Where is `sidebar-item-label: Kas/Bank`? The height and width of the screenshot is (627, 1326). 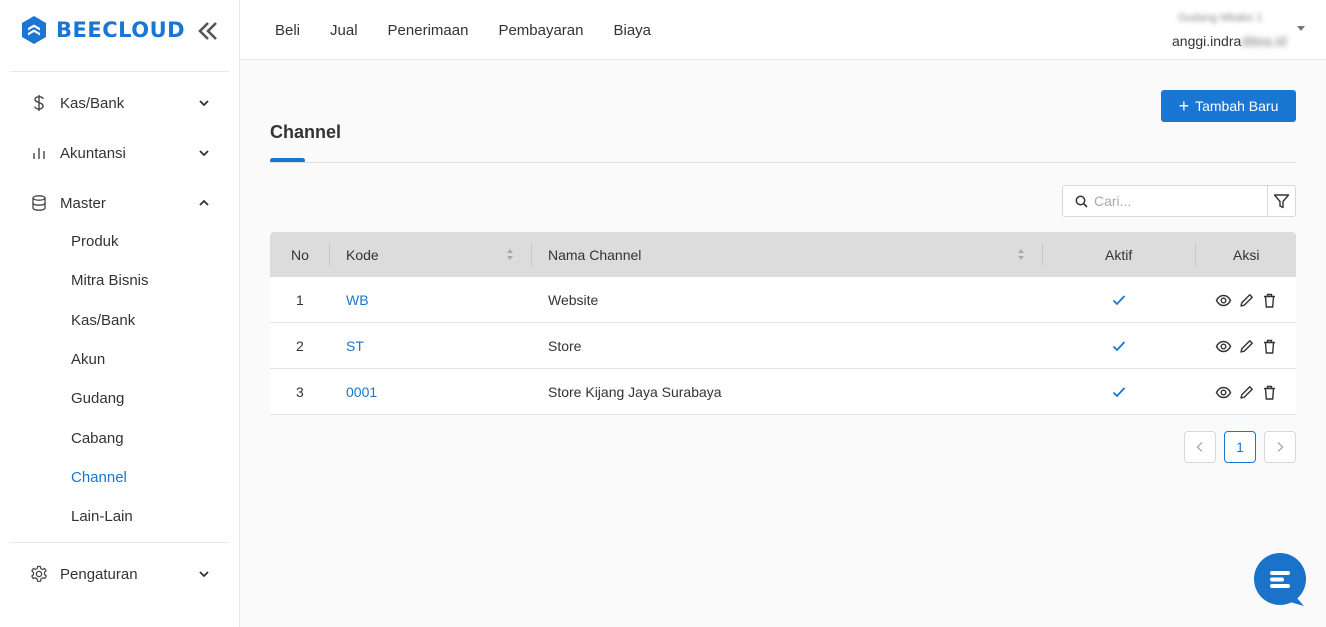
sidebar-item-label: Kas/Bank is located at coordinates (92, 103).